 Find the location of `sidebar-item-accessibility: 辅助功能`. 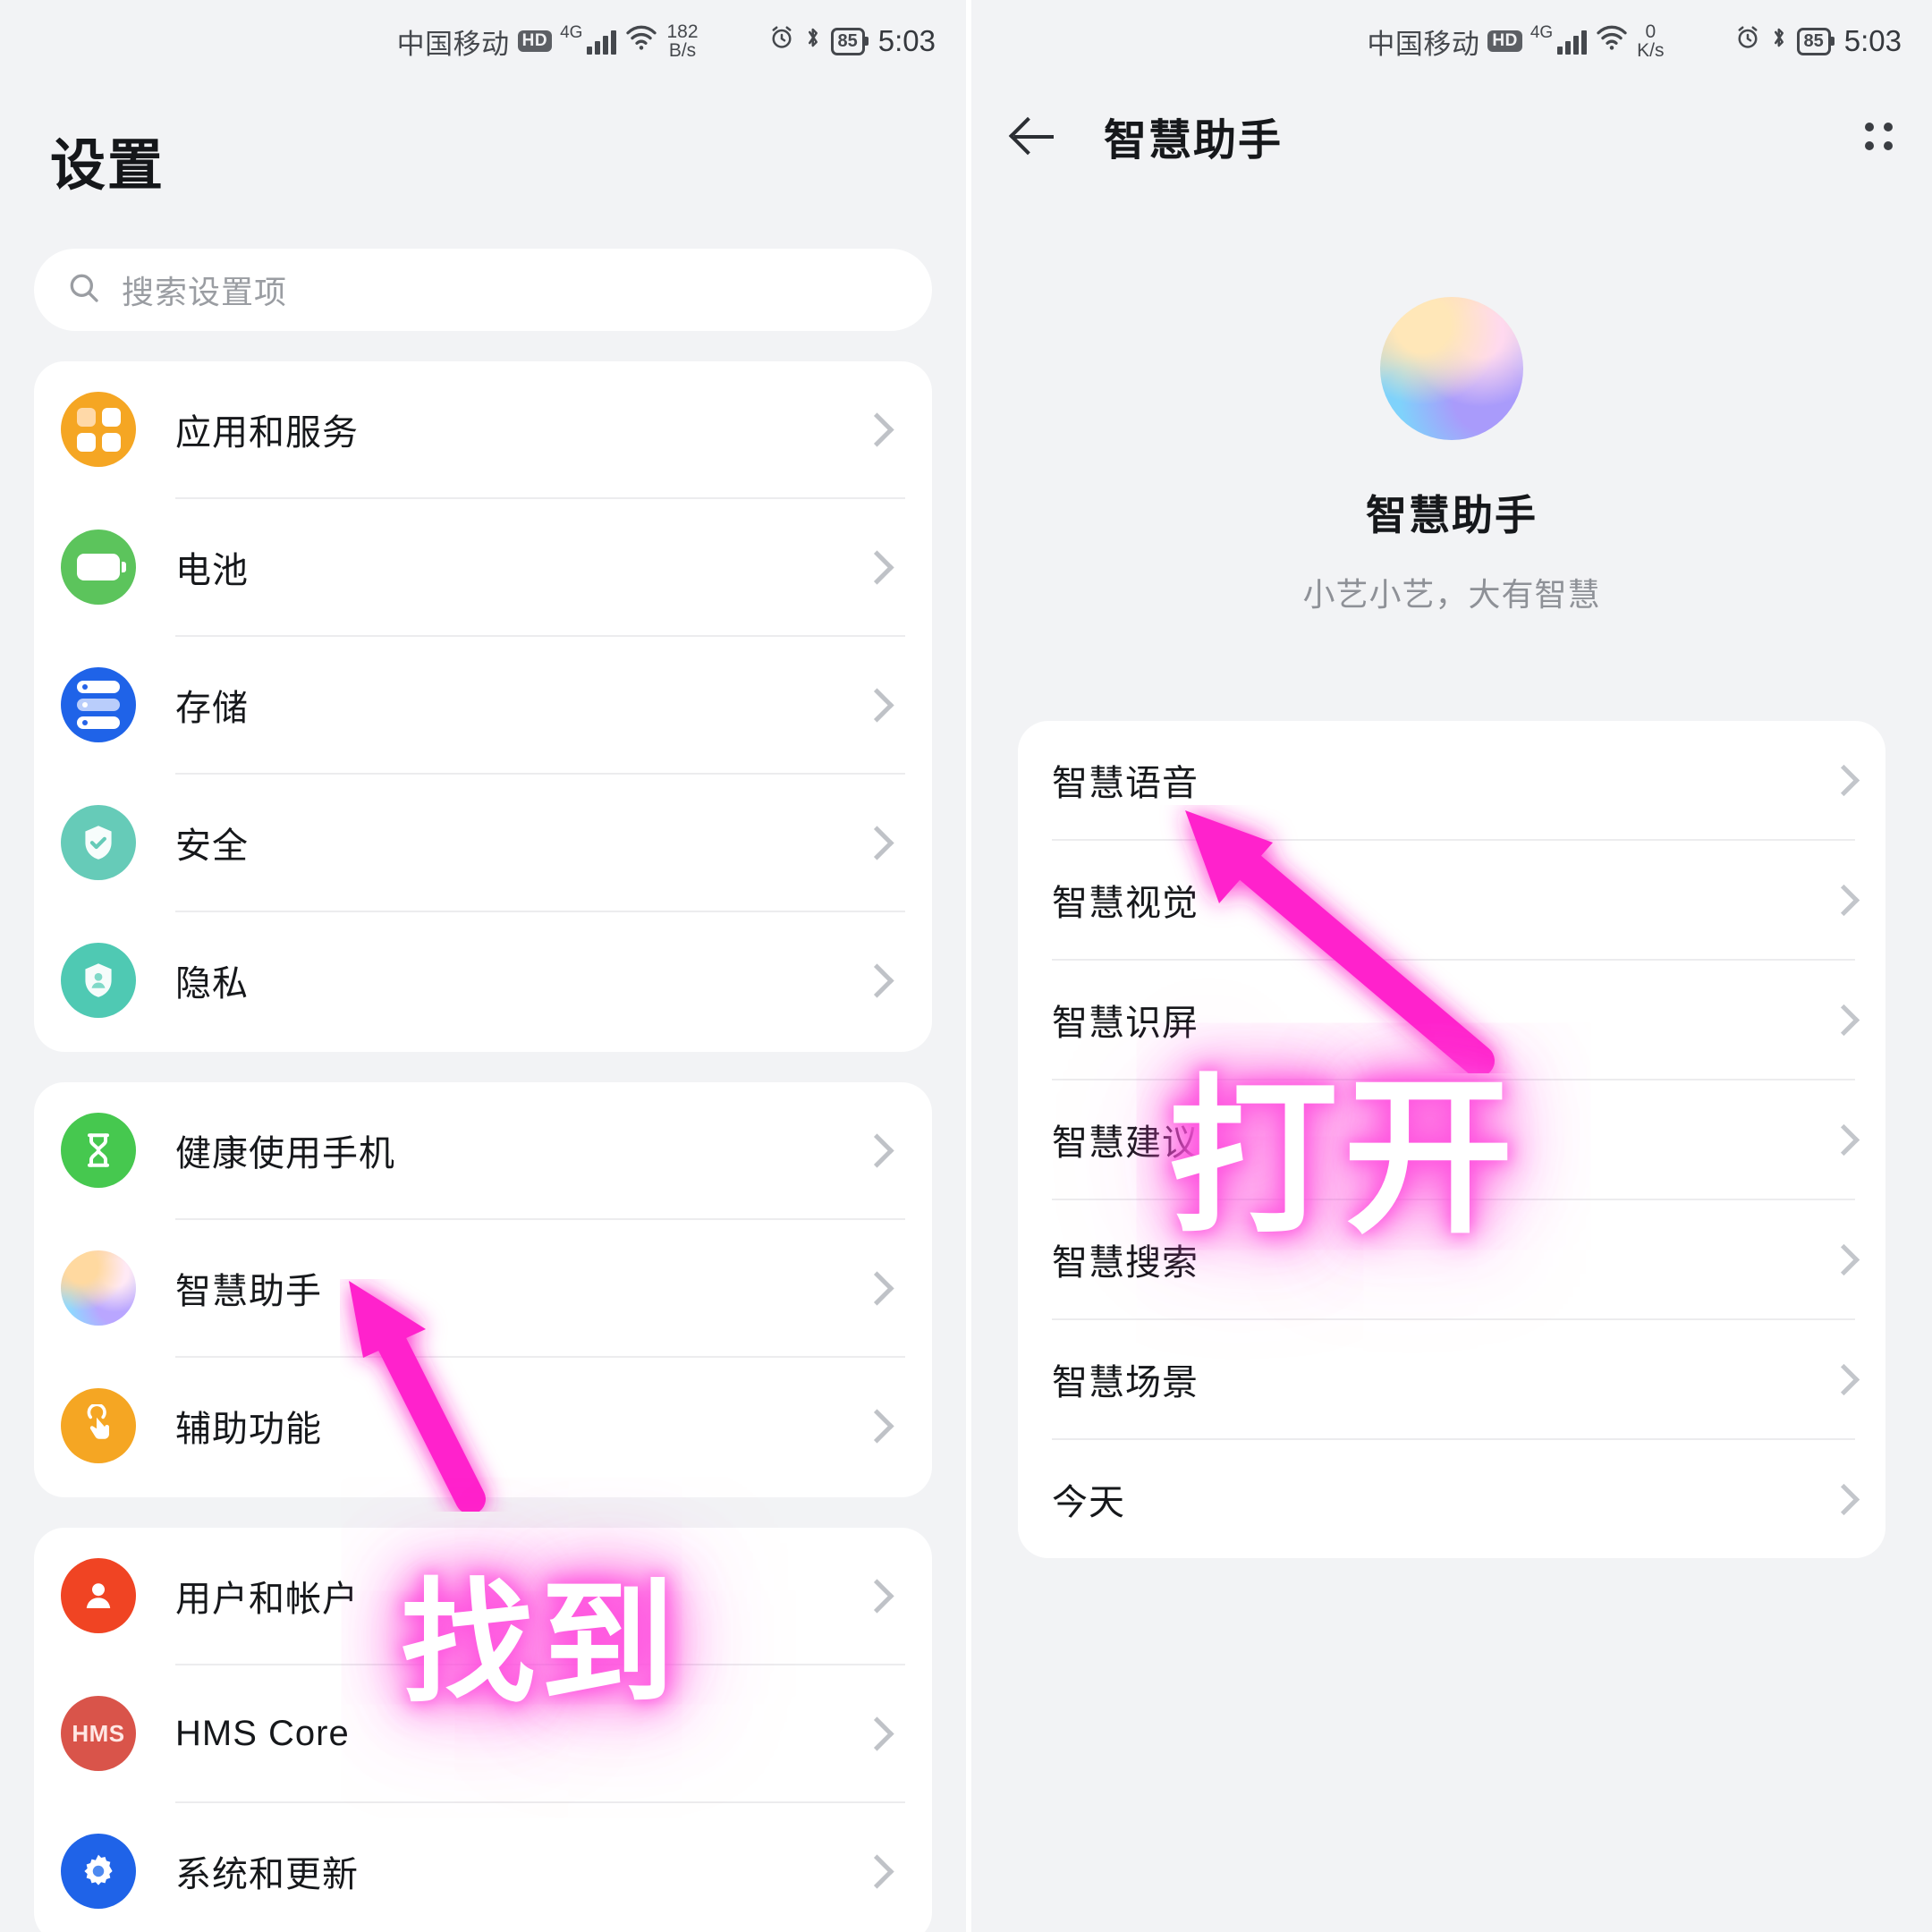

sidebar-item-accessibility: 辅助功能 is located at coordinates (483, 1426).